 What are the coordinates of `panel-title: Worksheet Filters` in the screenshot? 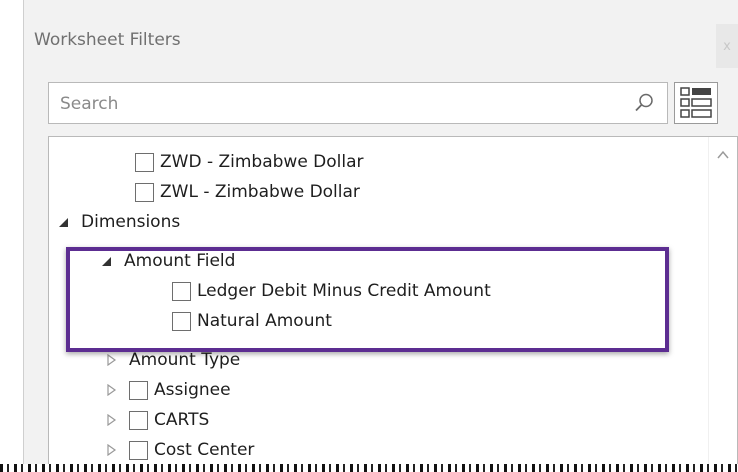 It's located at (107, 40).